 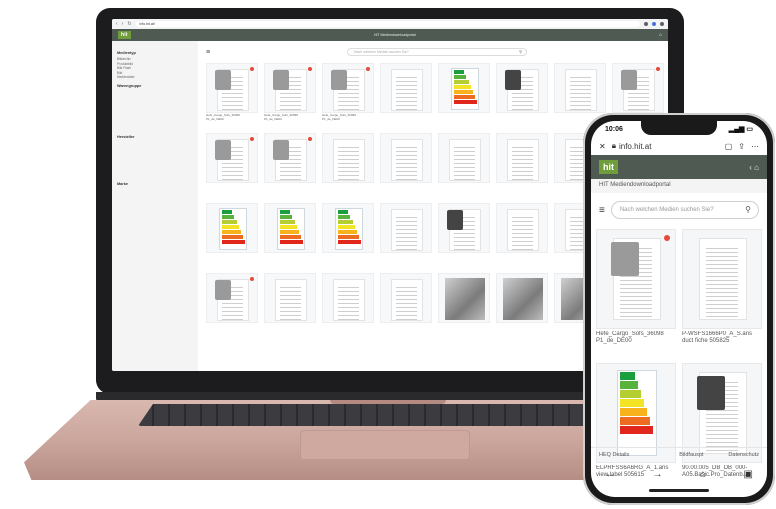 What do you see at coordinates (660, 35) in the screenshot?
I see `cart-icon: ⌂` at bounding box center [660, 35].